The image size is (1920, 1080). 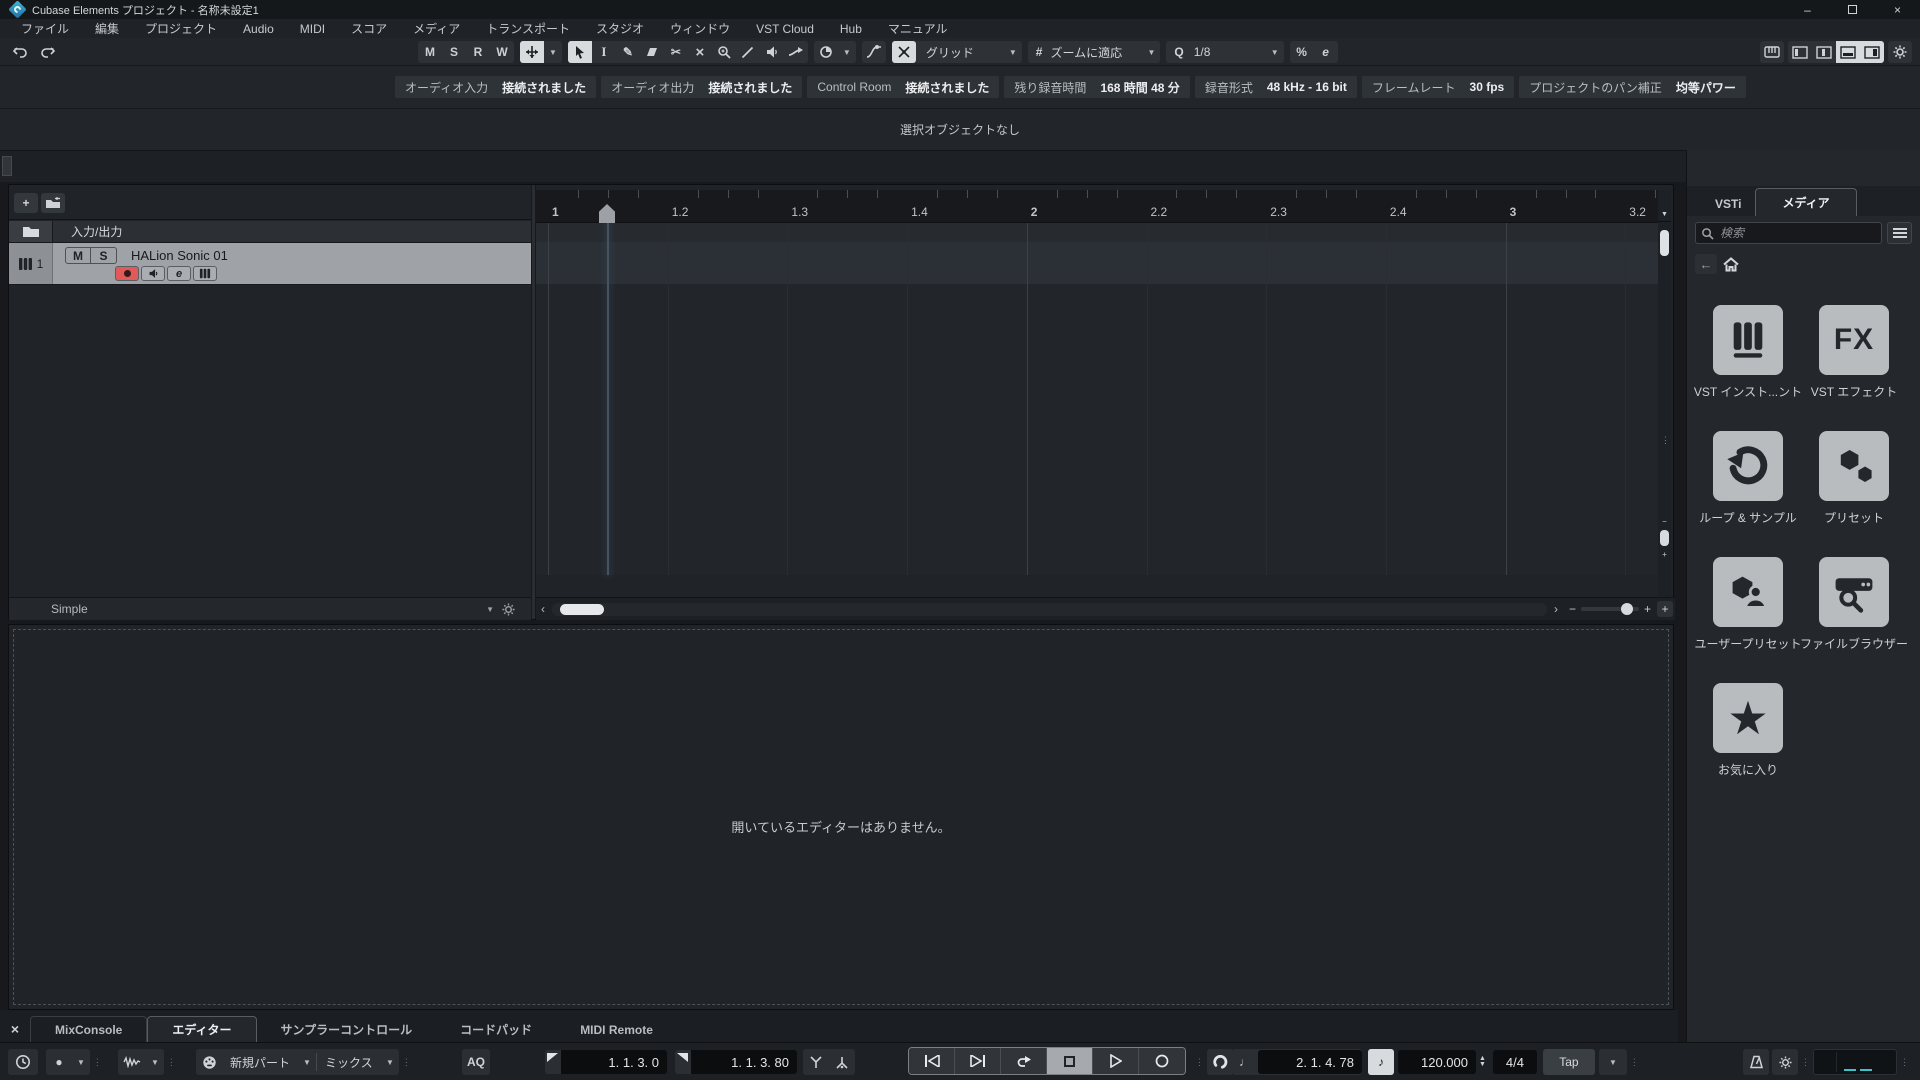 I want to click on tempo-dropdown: ▼, so click(x=1612, y=1062).